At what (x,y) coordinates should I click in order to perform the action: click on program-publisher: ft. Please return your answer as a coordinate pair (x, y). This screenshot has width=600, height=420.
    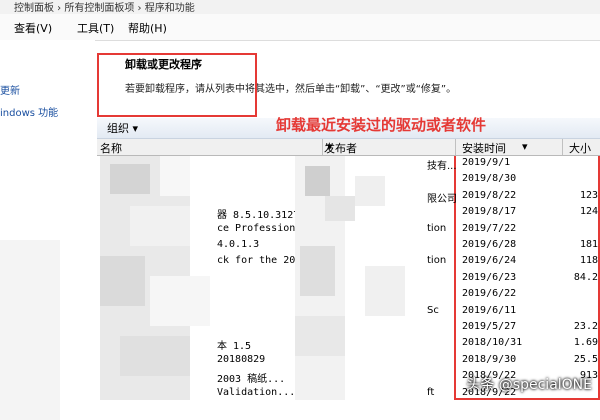
    Looking at the image, I should click on (431, 392).